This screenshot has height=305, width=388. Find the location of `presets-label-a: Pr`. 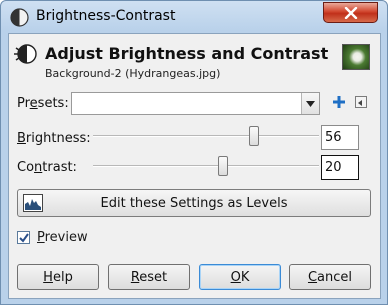

presets-label-a: Pr is located at coordinates (23, 103).